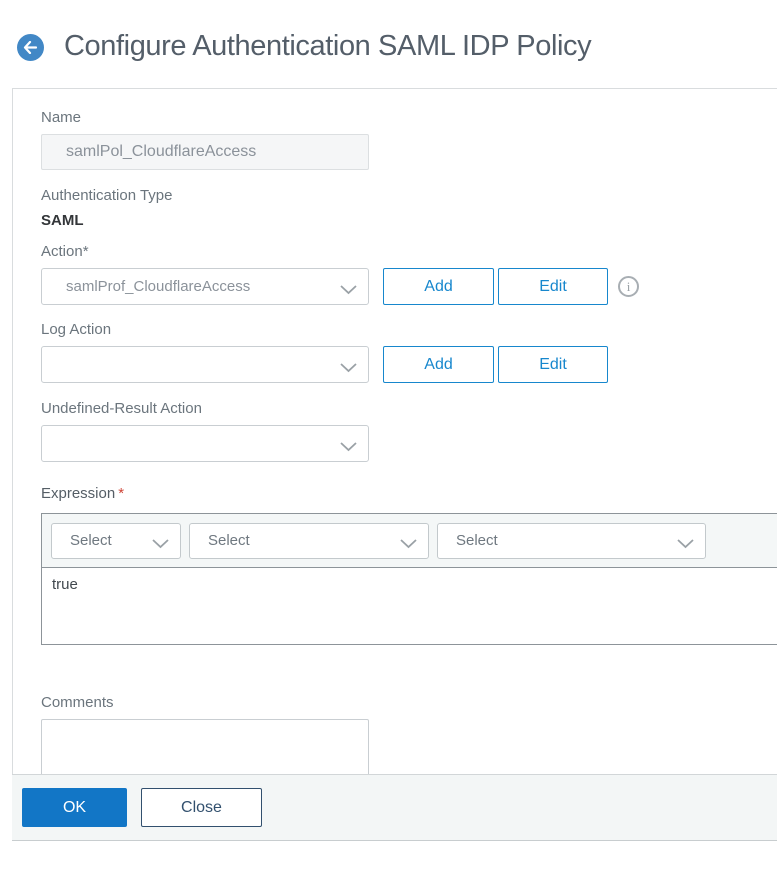 The image size is (777, 877). What do you see at coordinates (553, 364) in the screenshot?
I see `log-action-edit-button: Edit` at bounding box center [553, 364].